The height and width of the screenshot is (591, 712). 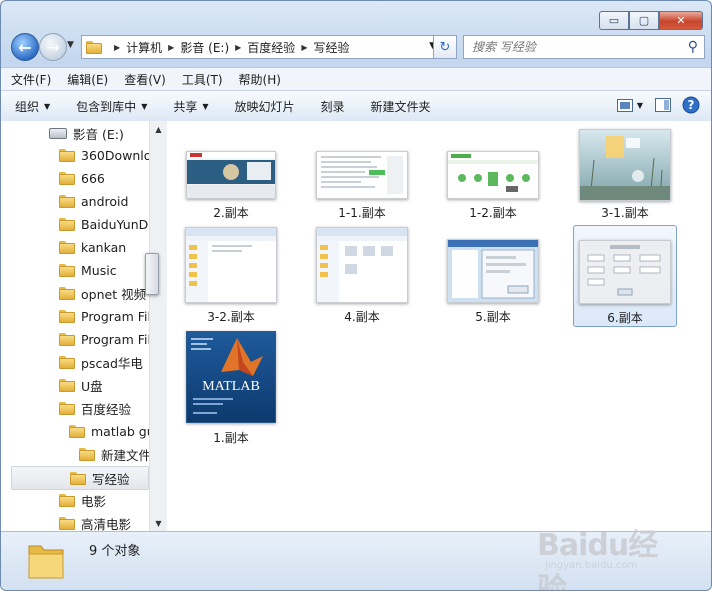 What do you see at coordinates (640, 105) in the screenshot?
I see `view-dropdown-icon: ▼` at bounding box center [640, 105].